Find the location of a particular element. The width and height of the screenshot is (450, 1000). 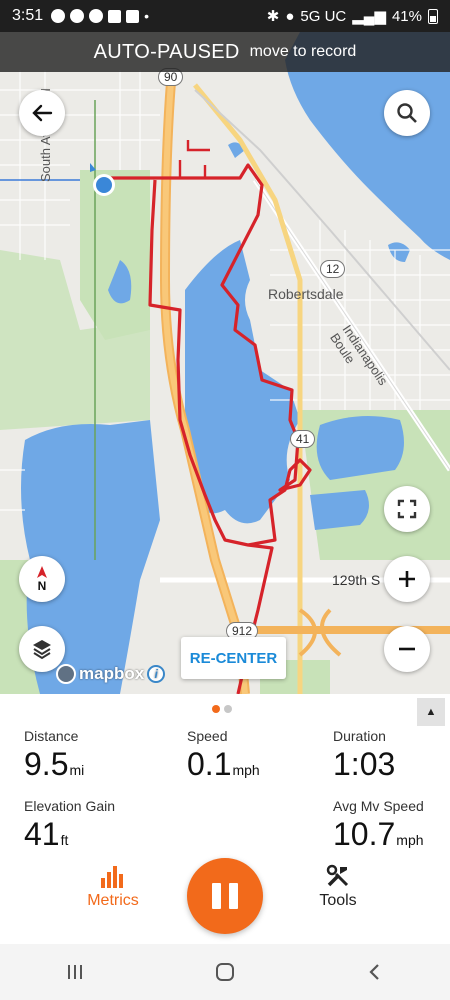

metric-label: Elevation Gain is located at coordinates (70, 806).